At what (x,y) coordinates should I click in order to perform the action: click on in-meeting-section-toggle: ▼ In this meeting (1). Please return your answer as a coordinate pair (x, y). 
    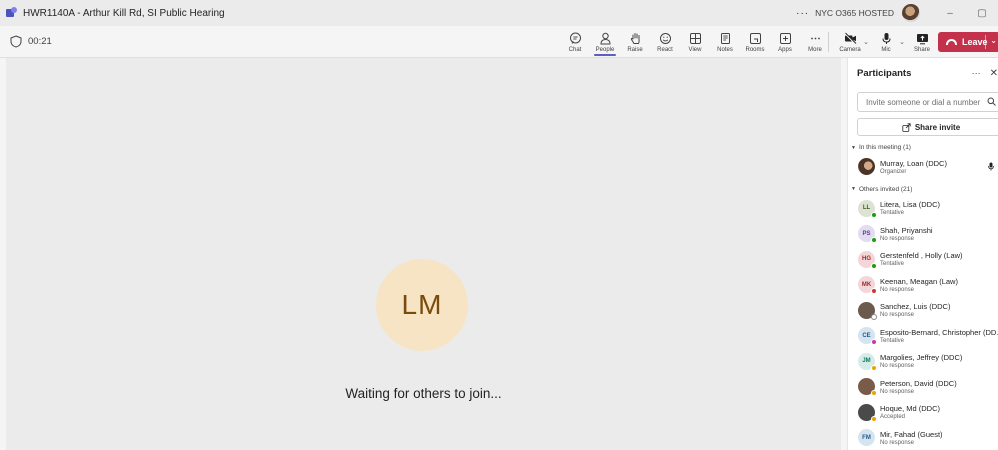
    Looking at the image, I should click on (923, 147).